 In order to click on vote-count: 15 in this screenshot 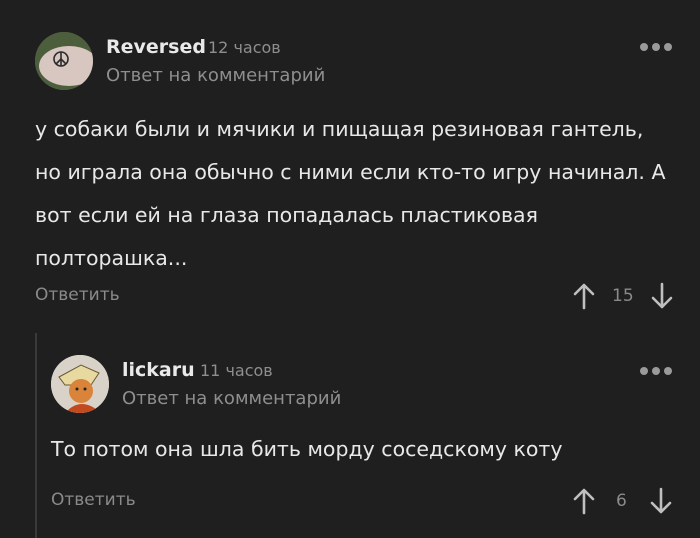, I will do `click(623, 296)`.